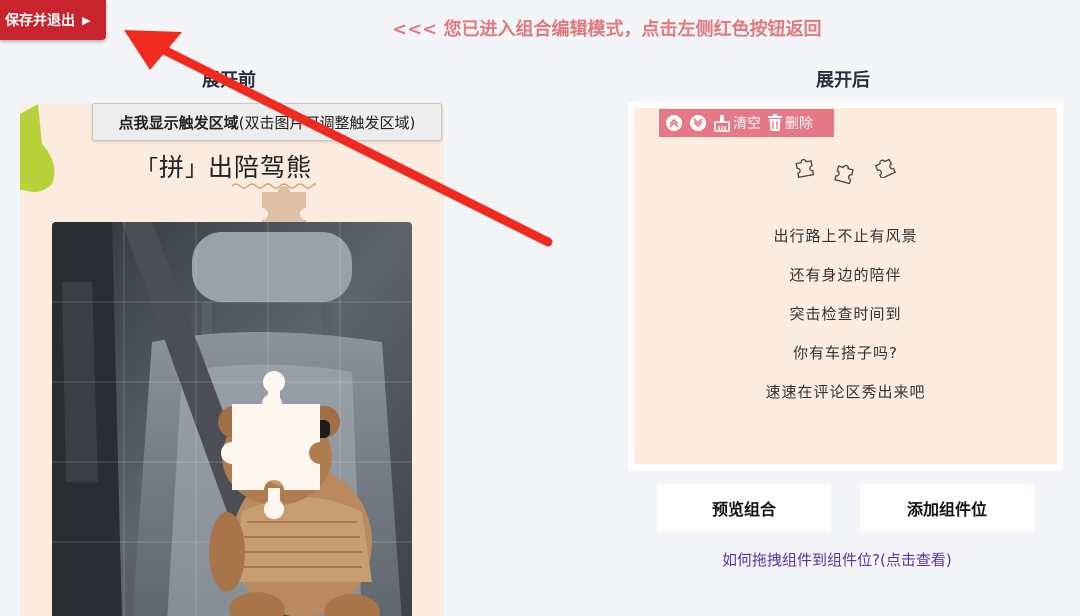 The height and width of the screenshot is (616, 1080). What do you see at coordinates (327, 122) in the screenshot?
I see `hint-rest: (双击图片可调整触发区域)` at bounding box center [327, 122].